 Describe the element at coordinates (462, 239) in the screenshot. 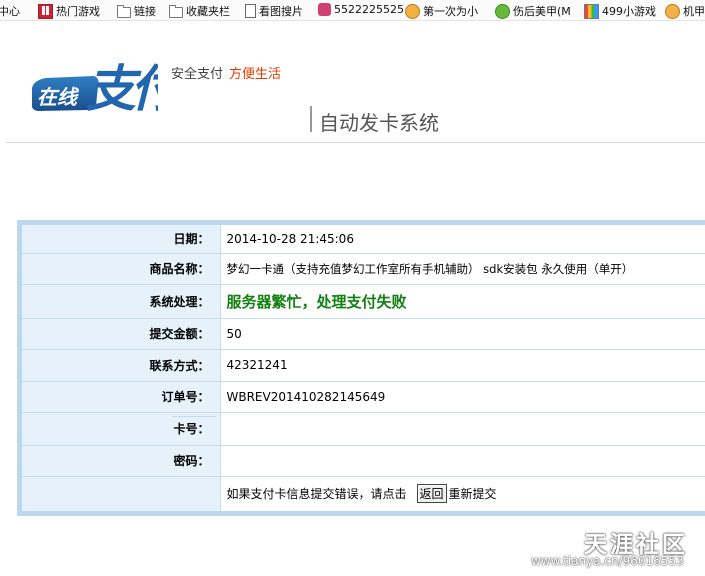

I see `date-value: 2014-10-28 21:45:06` at that location.